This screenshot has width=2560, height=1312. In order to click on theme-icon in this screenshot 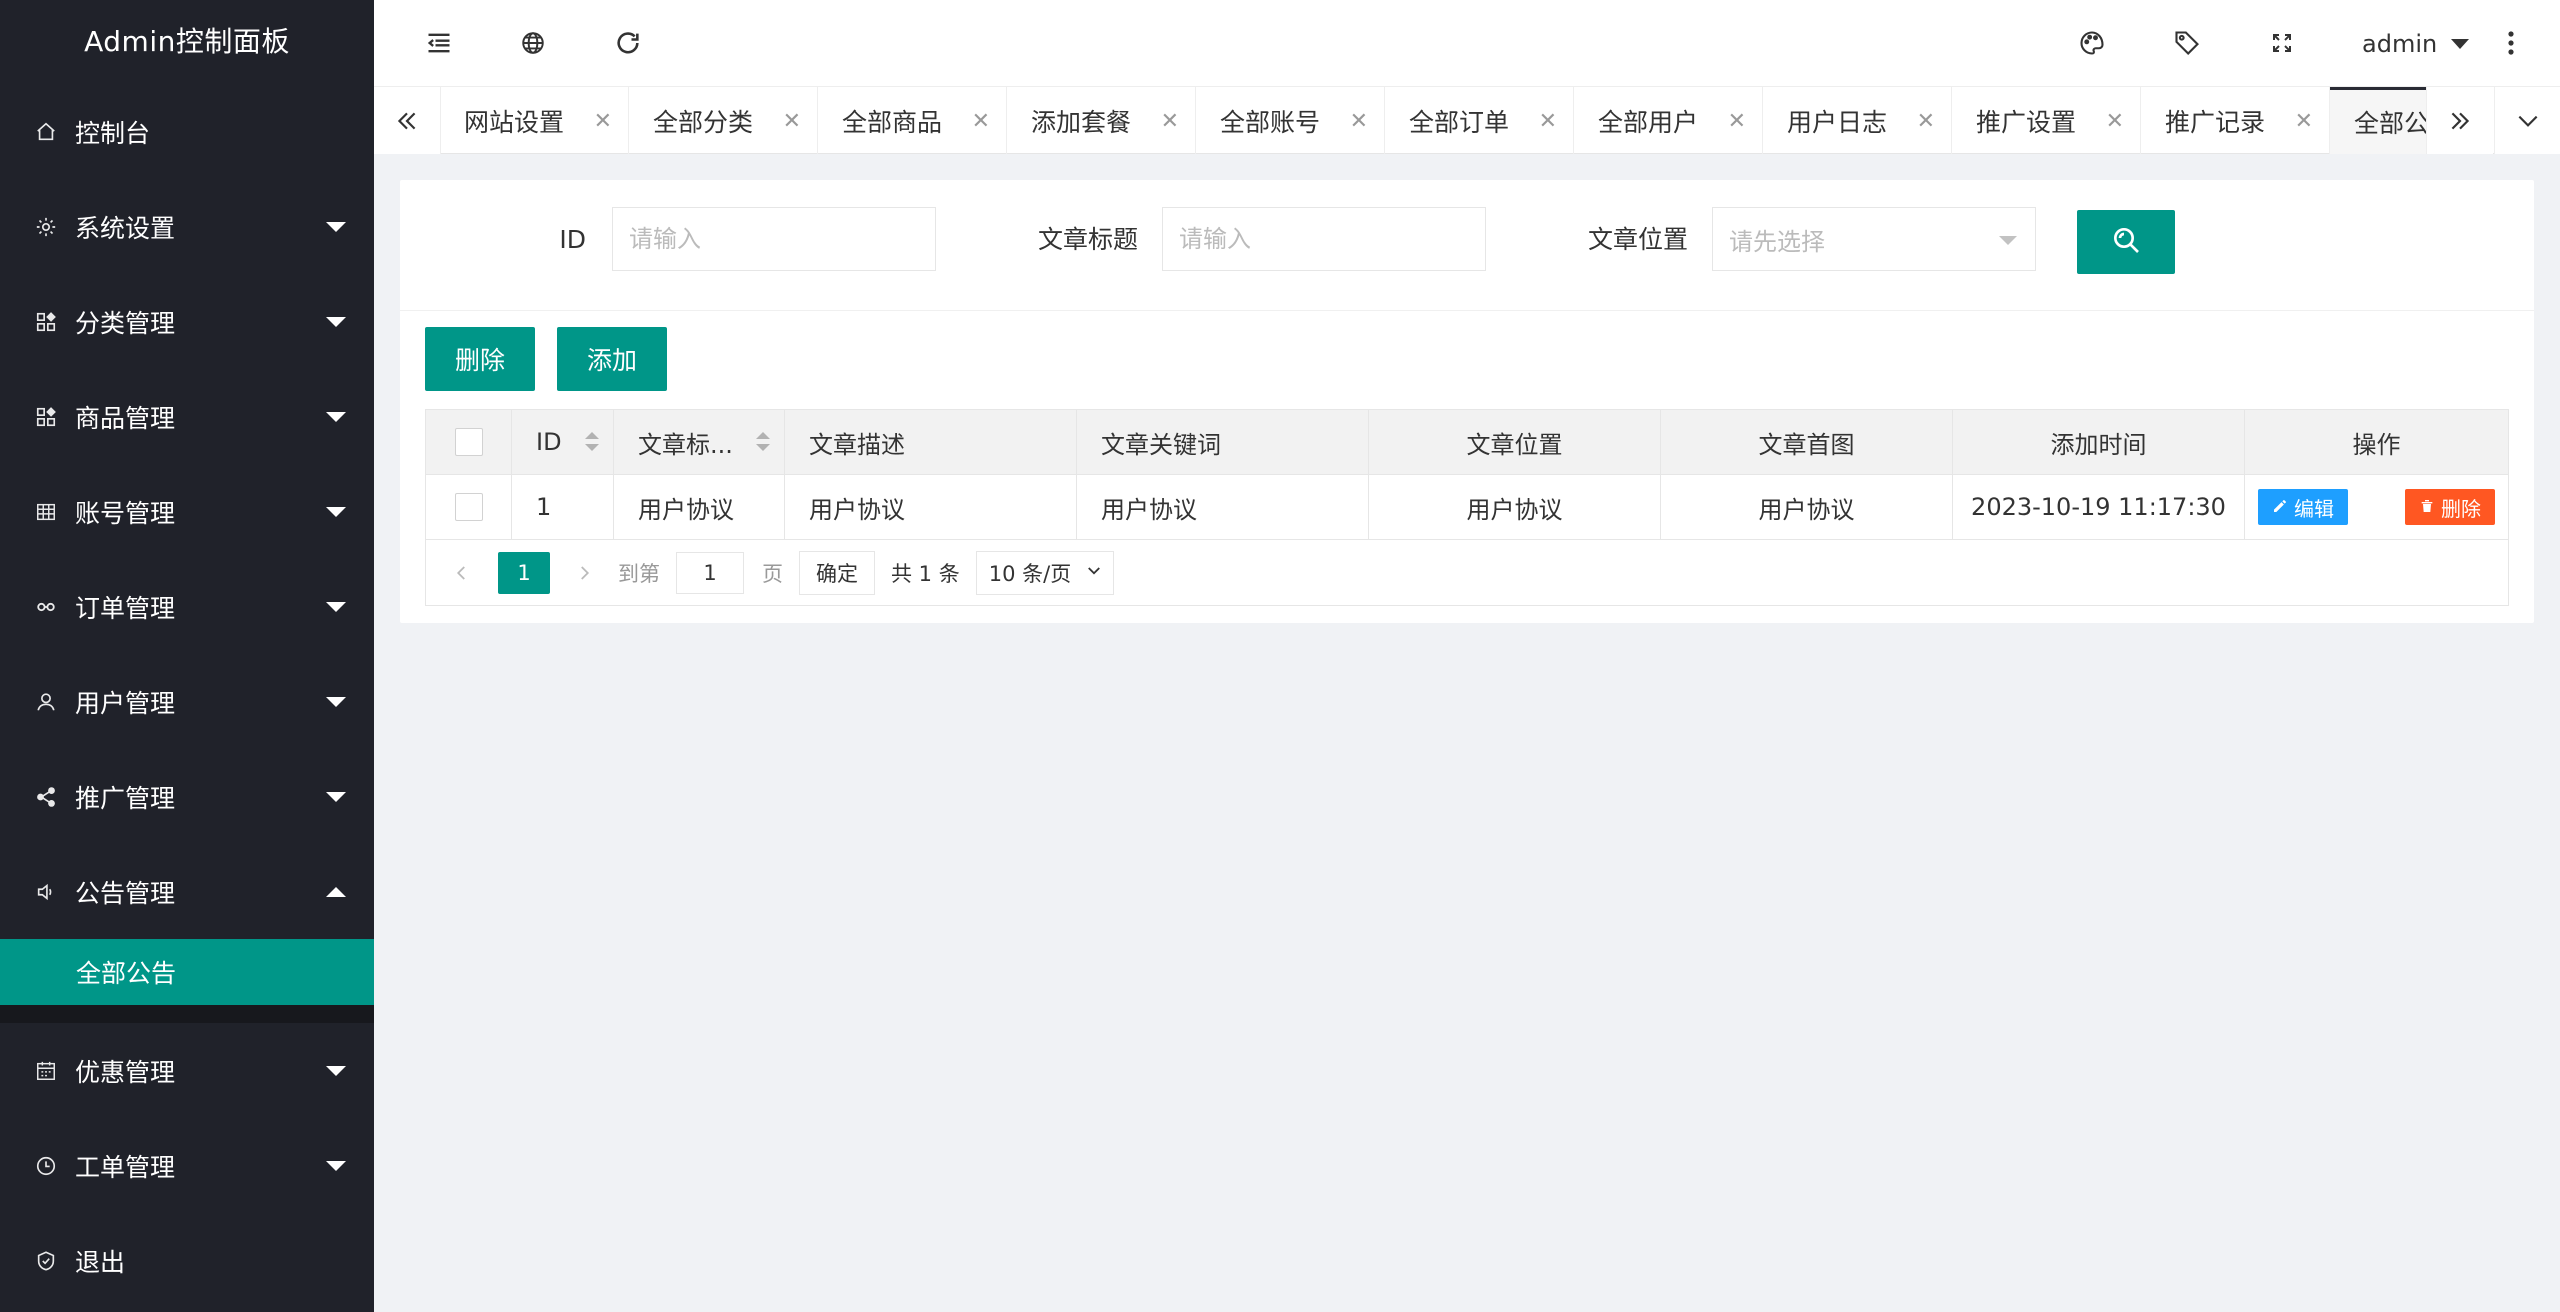, I will do `click(2092, 43)`.